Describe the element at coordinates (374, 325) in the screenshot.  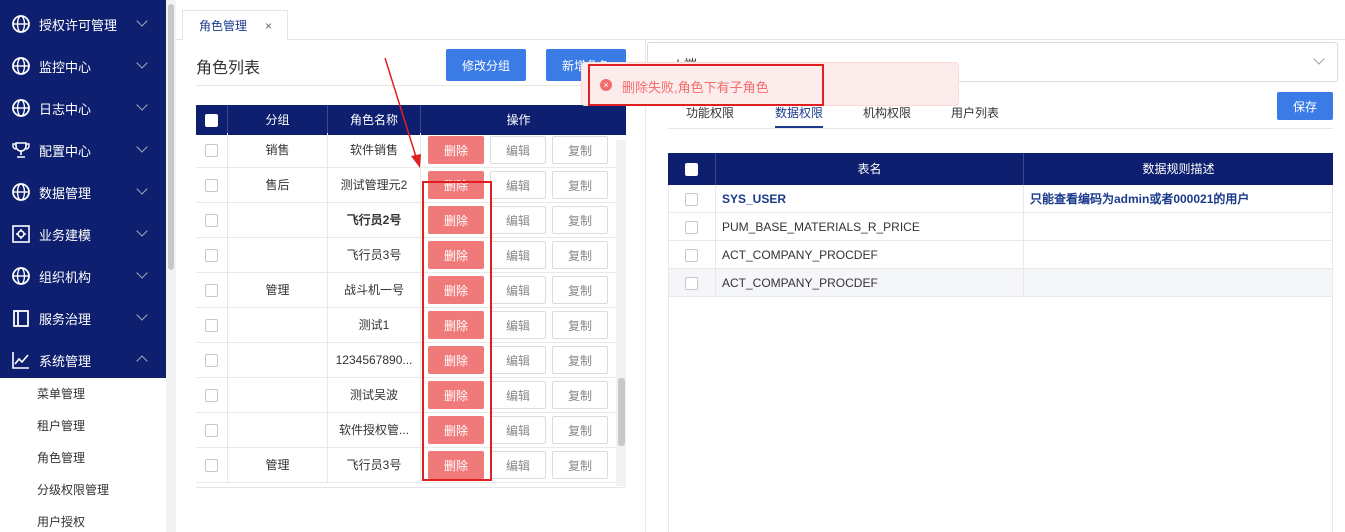
I see `row-role-name: 测试1` at that location.